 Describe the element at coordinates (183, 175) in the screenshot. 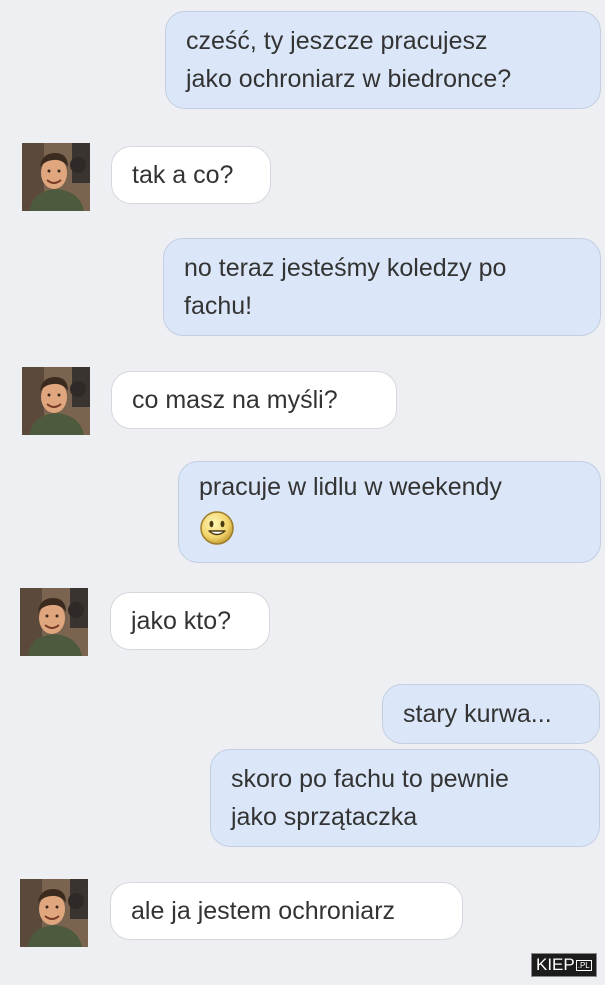

I see `message-text: tak a co?` at that location.